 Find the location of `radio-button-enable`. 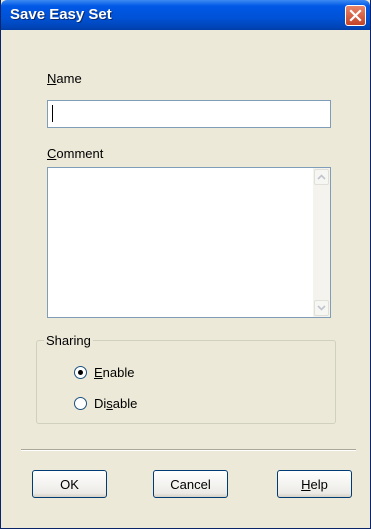

radio-button-enable is located at coordinates (80, 372).